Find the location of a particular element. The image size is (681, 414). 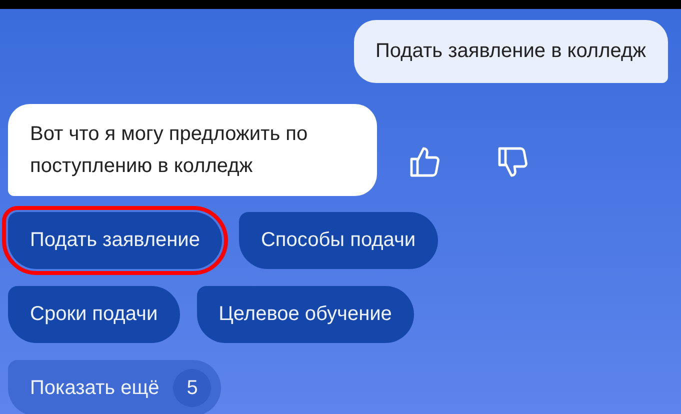

suggestion-chip: Сроки подачи is located at coordinates (94, 314).